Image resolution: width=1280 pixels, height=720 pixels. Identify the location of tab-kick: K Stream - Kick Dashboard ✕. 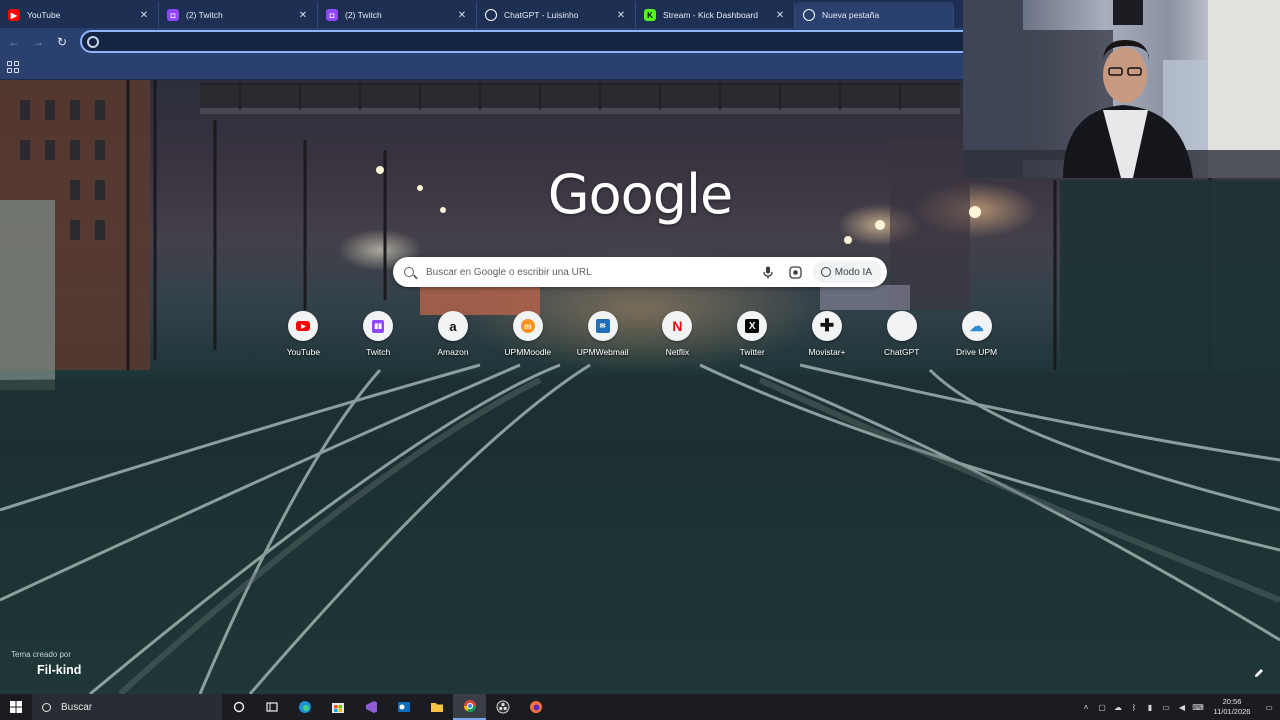
(715, 15).